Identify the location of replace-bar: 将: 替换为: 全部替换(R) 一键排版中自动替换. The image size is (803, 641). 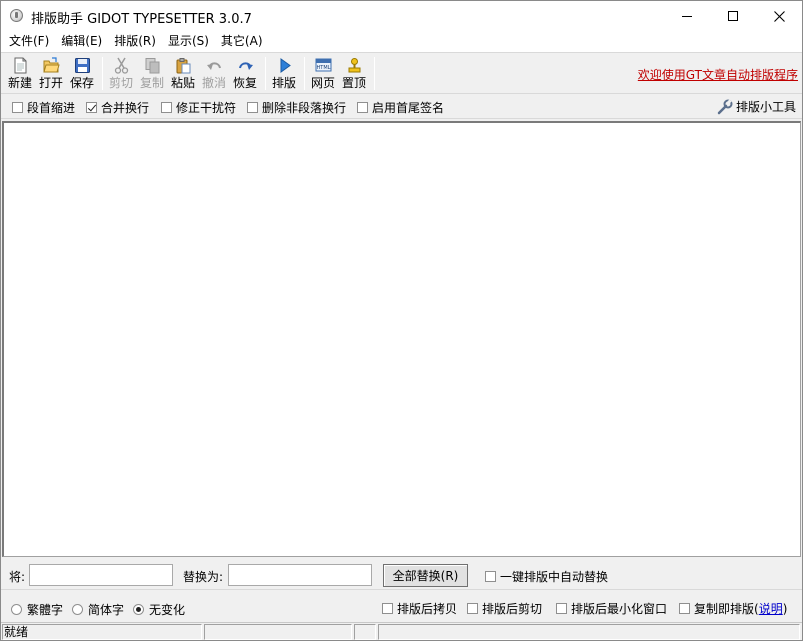
(401, 575).